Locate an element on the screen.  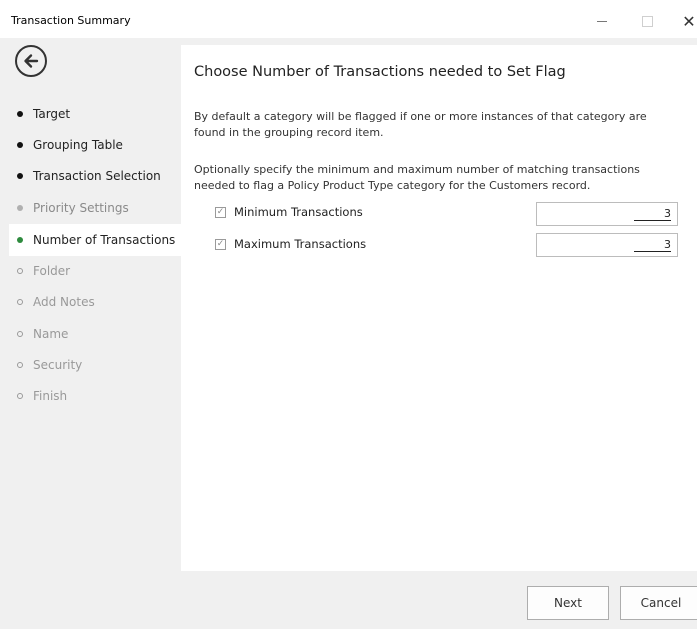
step-add-notes: Add Notes is located at coordinates (95, 302).